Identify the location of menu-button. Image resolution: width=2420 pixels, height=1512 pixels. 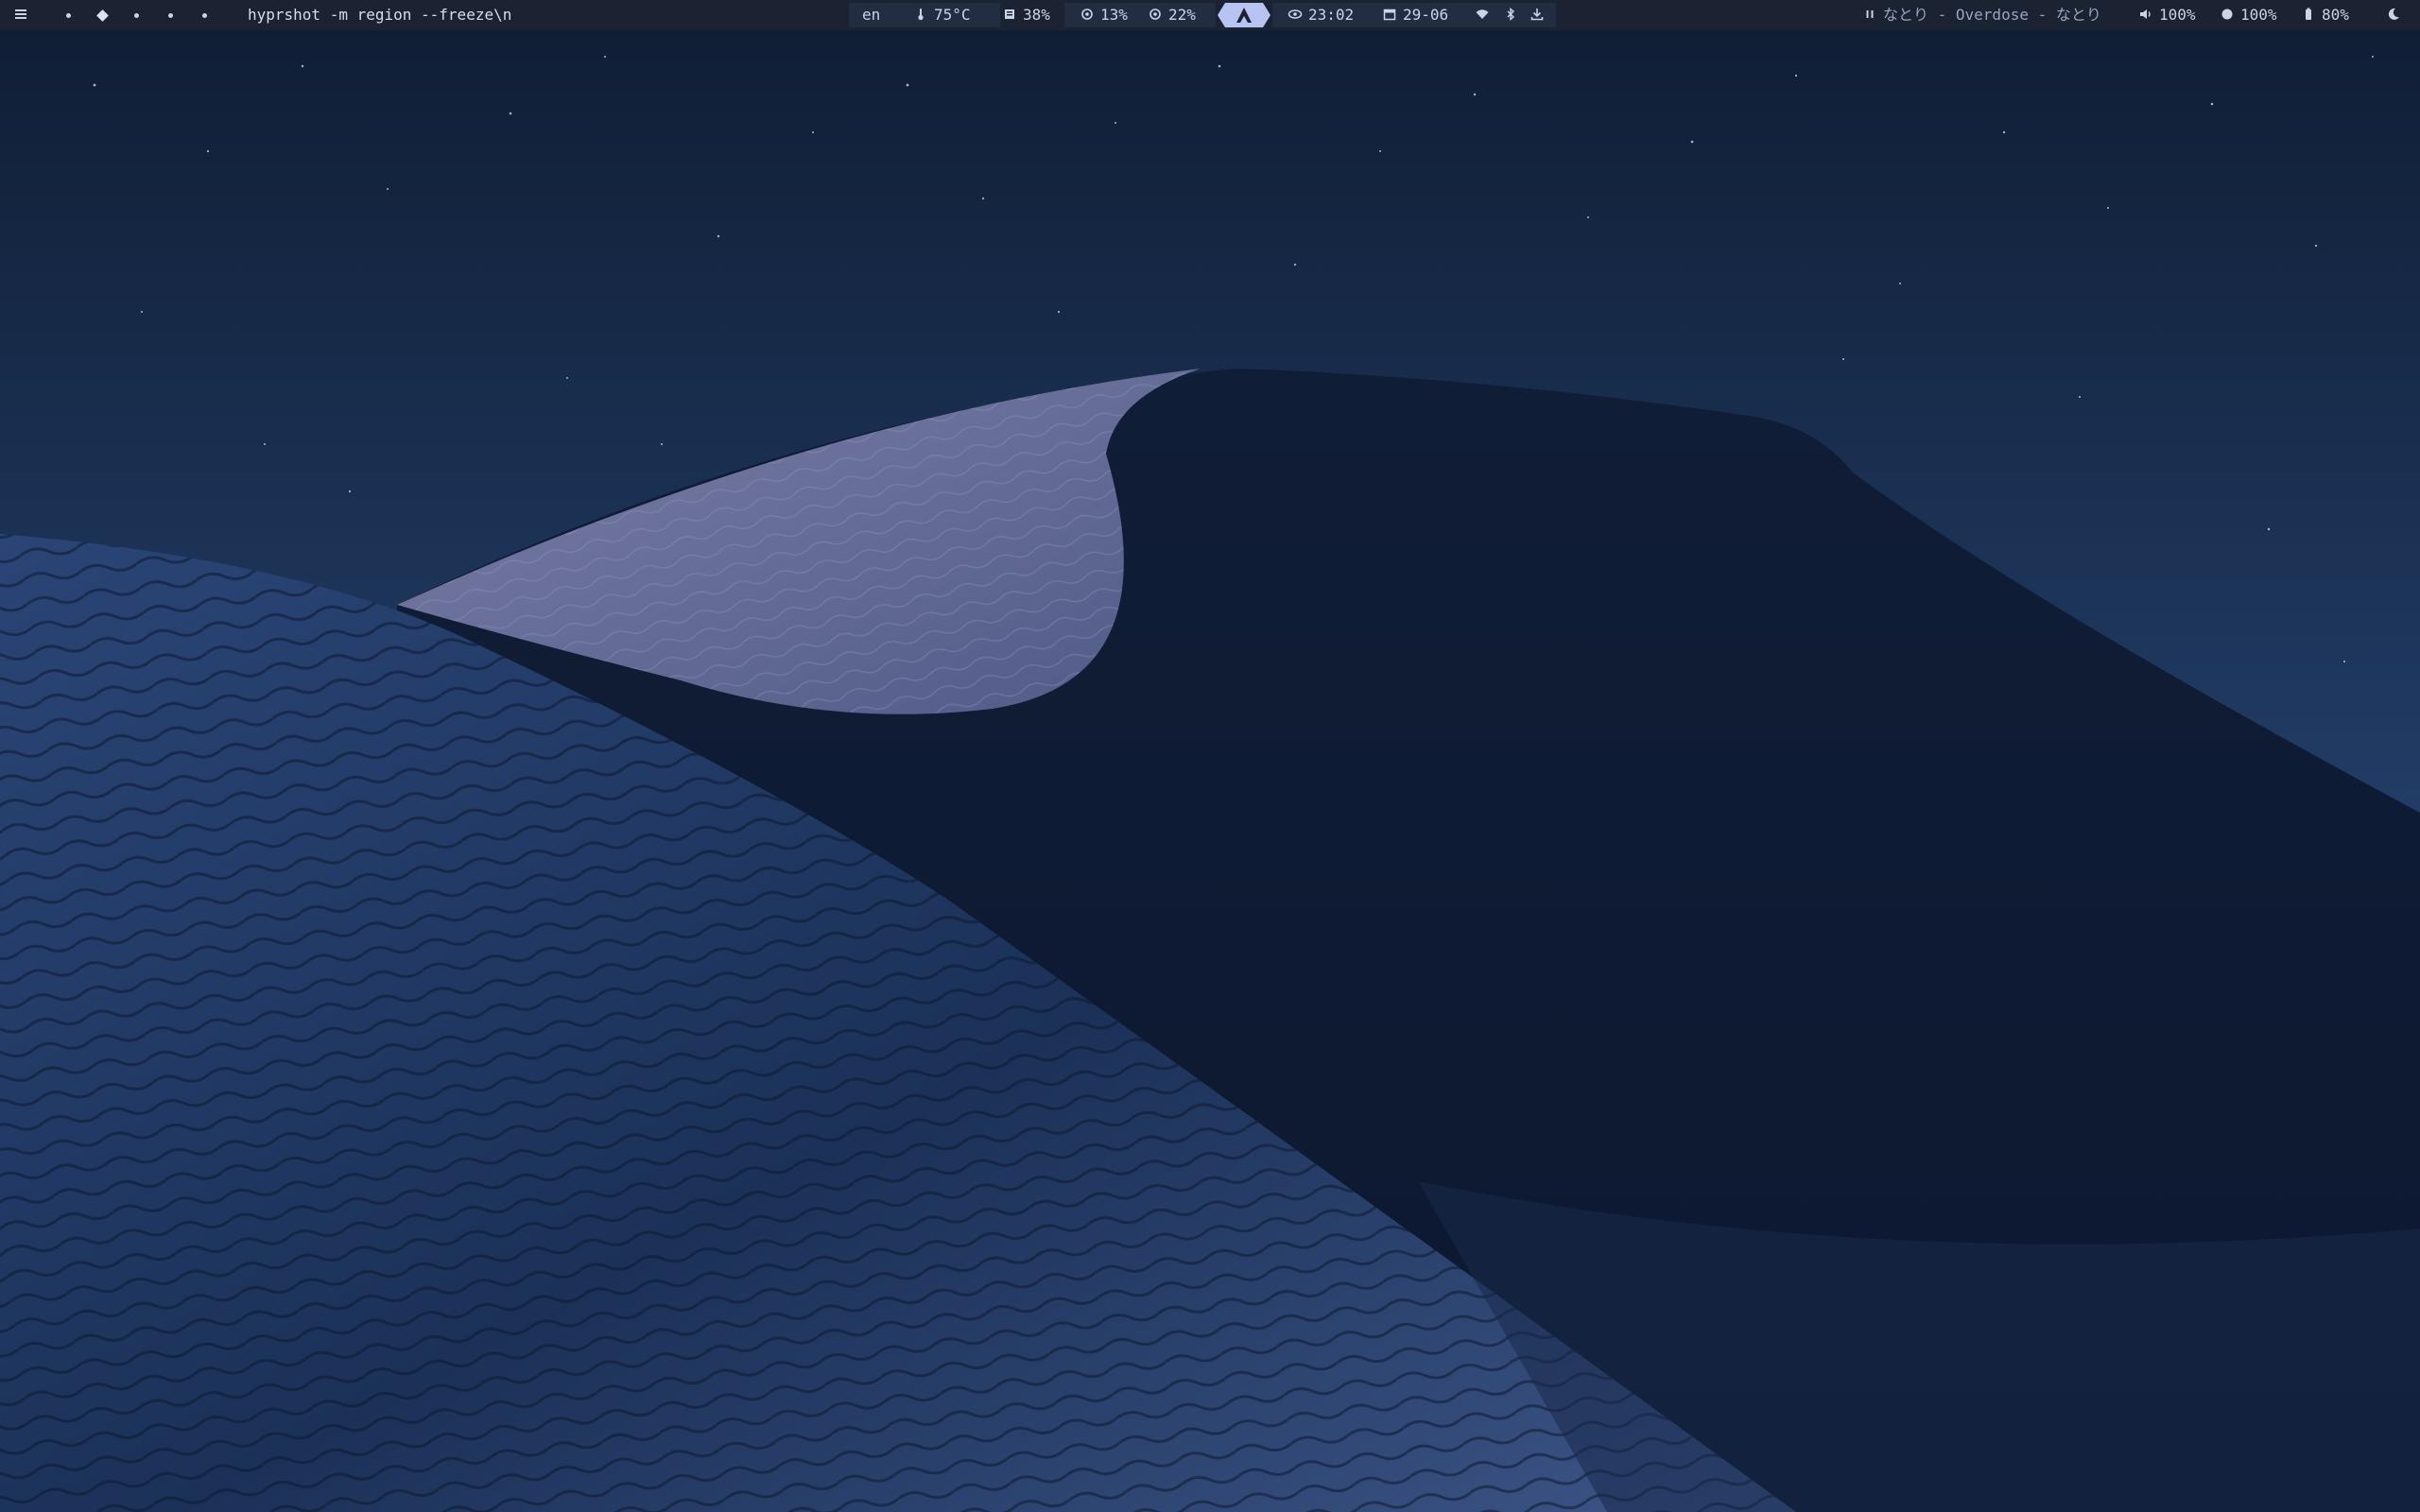
(24, 15).